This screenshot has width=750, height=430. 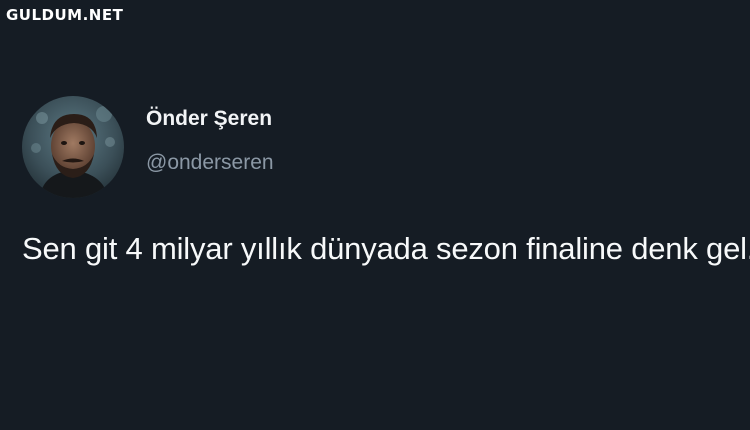 What do you see at coordinates (210, 141) in the screenshot?
I see `author-names: Önder Şeren @onderseren` at bounding box center [210, 141].